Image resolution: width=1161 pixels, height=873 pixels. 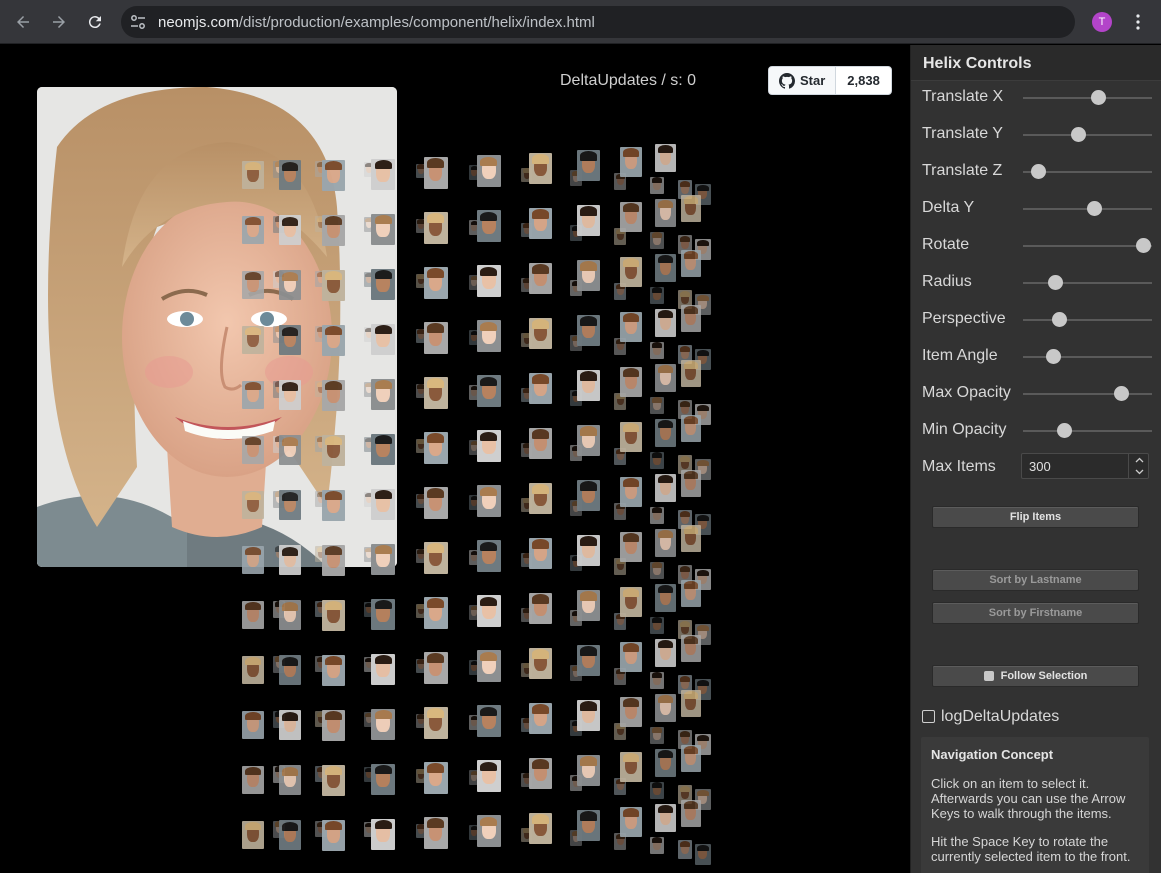 I want to click on follow-selection-button: Follow Selection, so click(x=1035, y=676).